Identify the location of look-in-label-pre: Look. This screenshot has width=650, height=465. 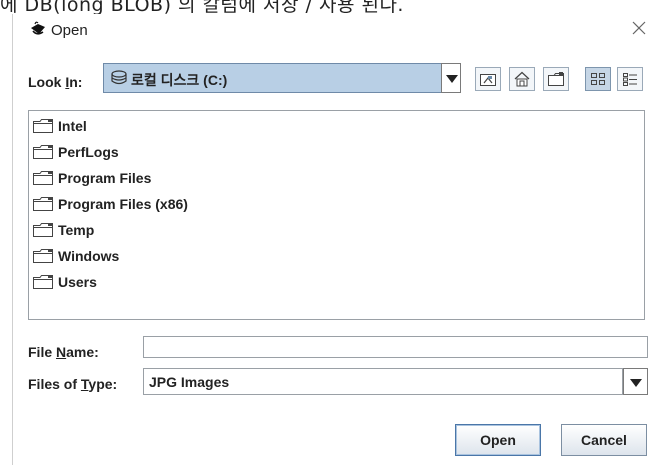
(47, 82).